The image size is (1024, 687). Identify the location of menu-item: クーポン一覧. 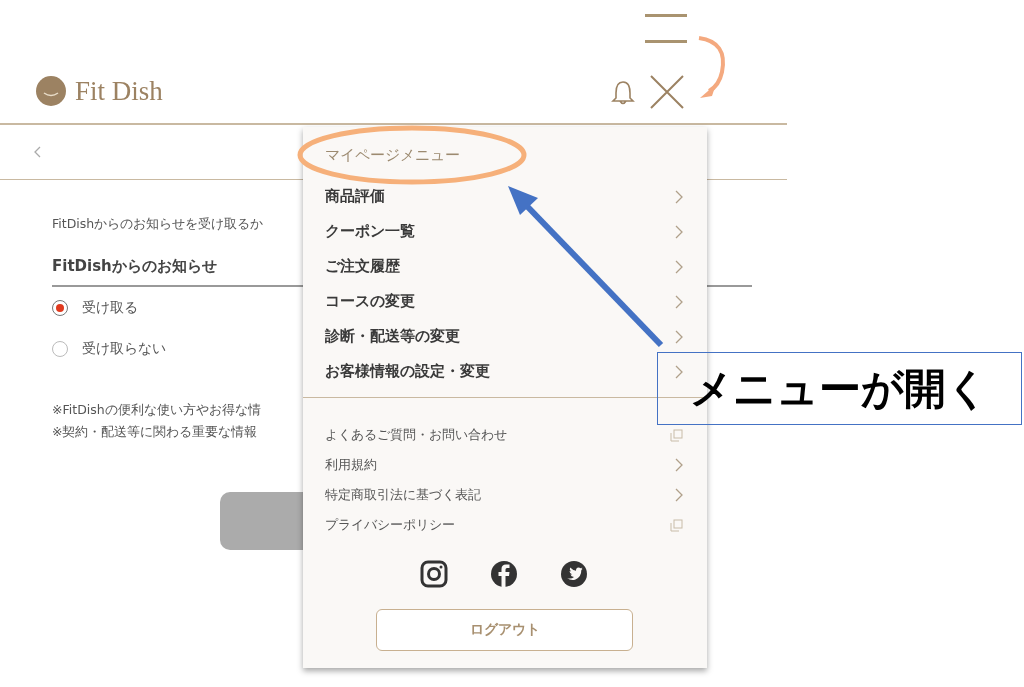
(370, 231).